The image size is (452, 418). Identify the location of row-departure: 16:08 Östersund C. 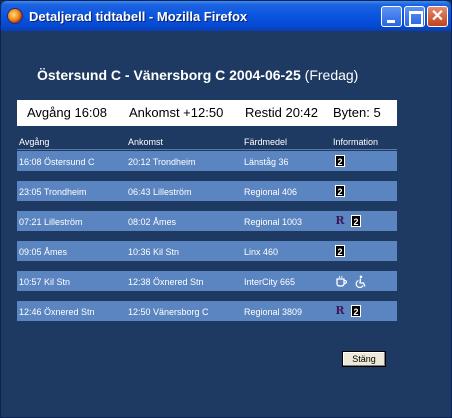
(57, 162).